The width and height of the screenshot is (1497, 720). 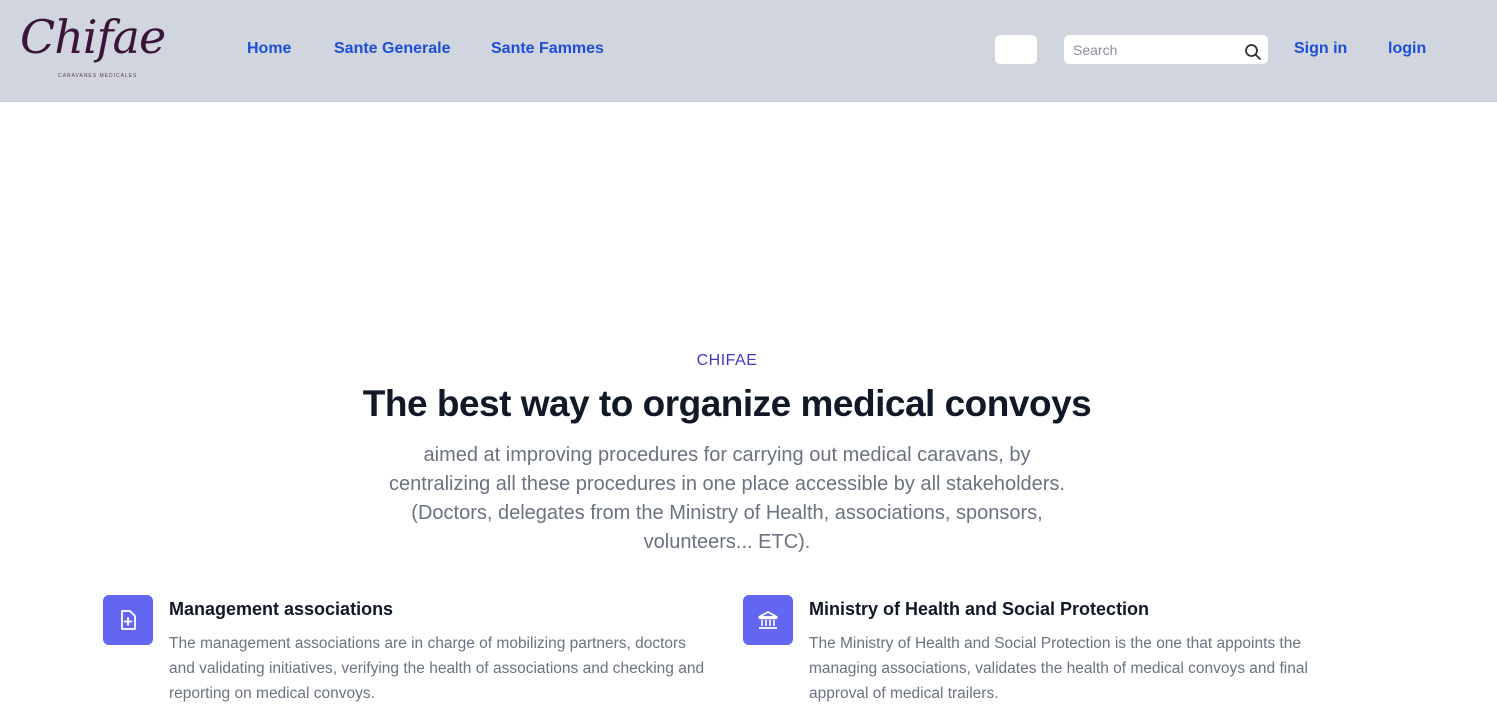 What do you see at coordinates (727, 360) in the screenshot?
I see `hero-eyebrow: CHIFAE` at bounding box center [727, 360].